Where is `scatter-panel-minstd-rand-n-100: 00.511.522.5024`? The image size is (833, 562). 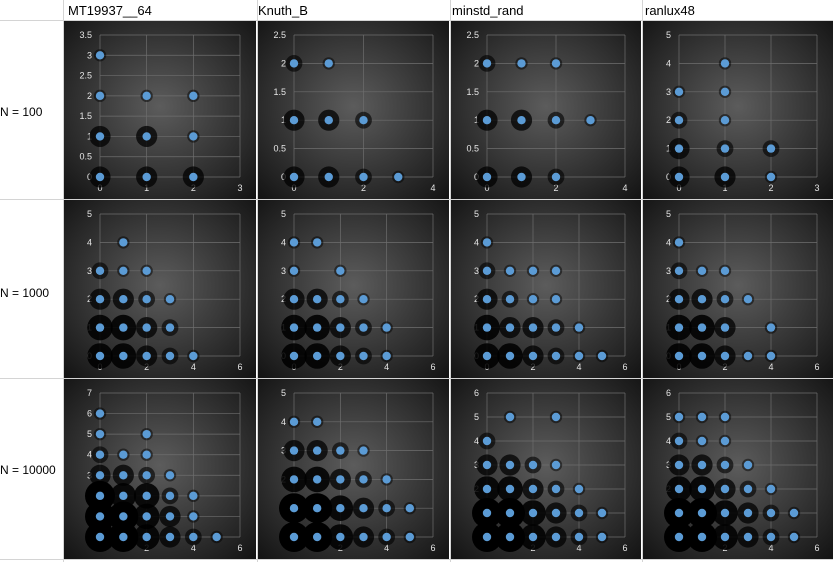 scatter-panel-minstd-rand-n-100: 00.511.522.5024 is located at coordinates (546, 110).